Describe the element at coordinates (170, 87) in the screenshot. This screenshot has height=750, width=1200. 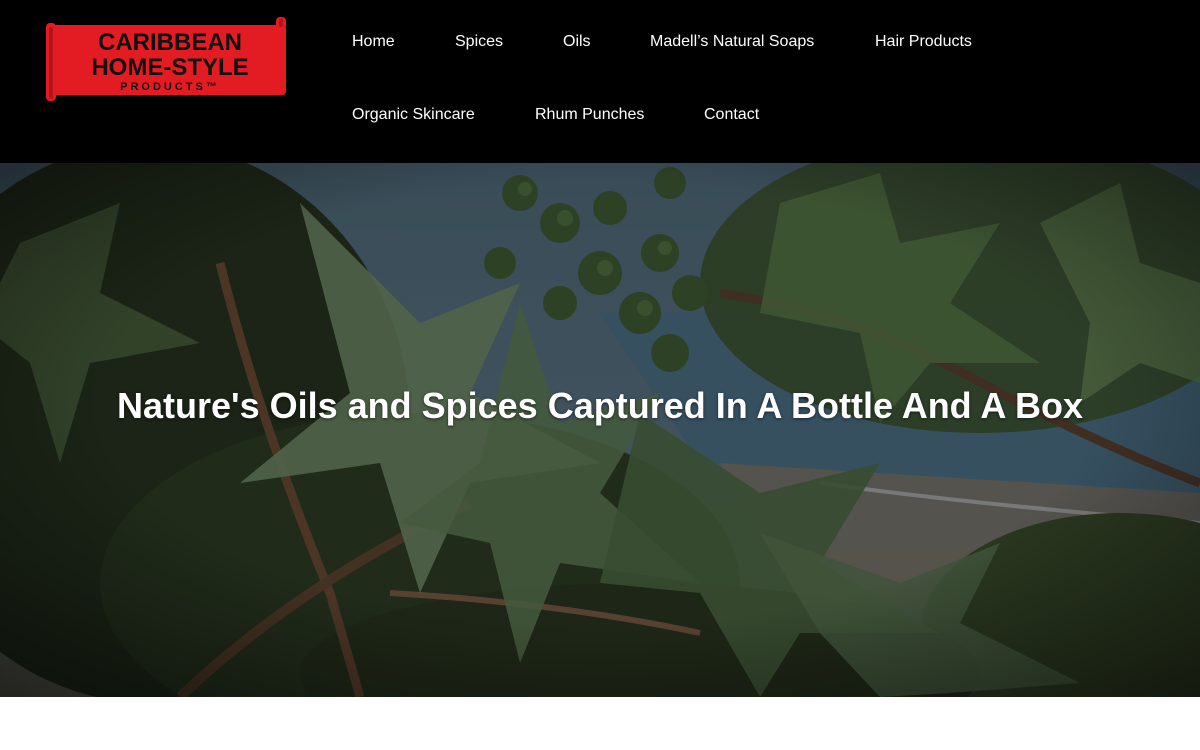
I see `logo-line3: PRODUCTS™` at that location.